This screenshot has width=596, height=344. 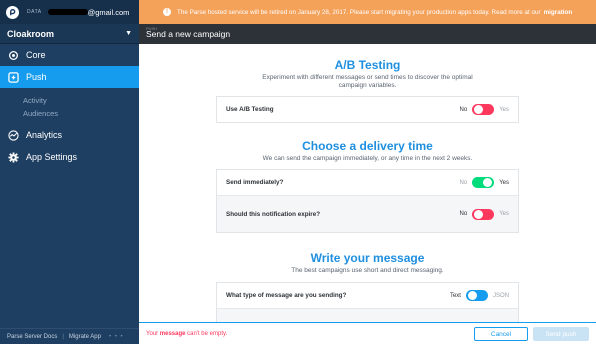 I want to click on message-type-toggle, so click(x=476, y=295).